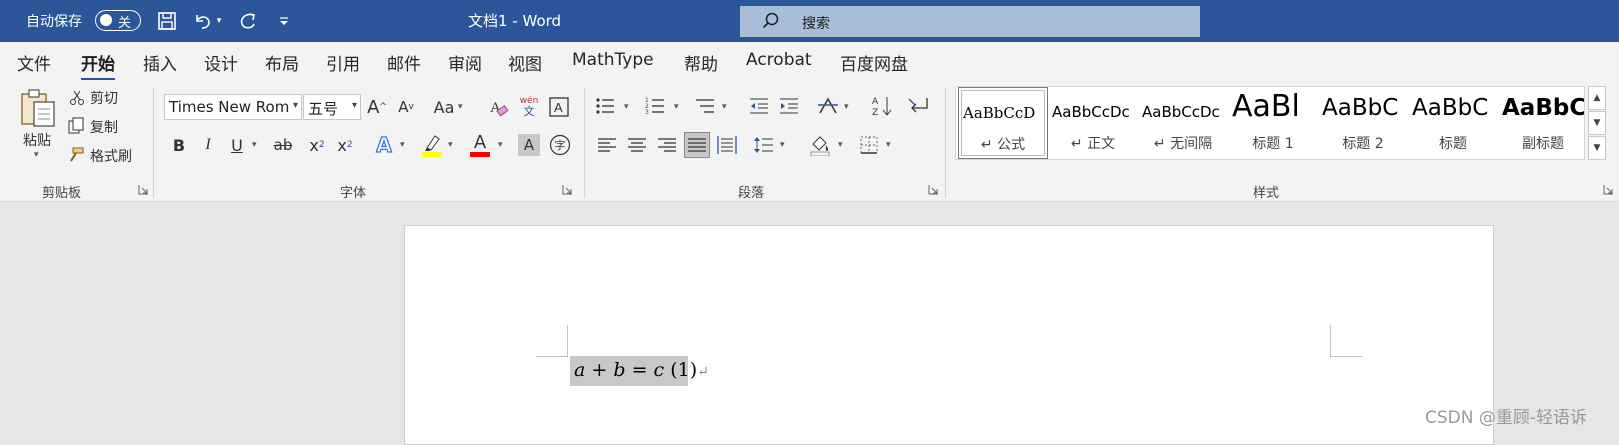  I want to click on font-size-combobox: 五号 ▾, so click(332, 107).